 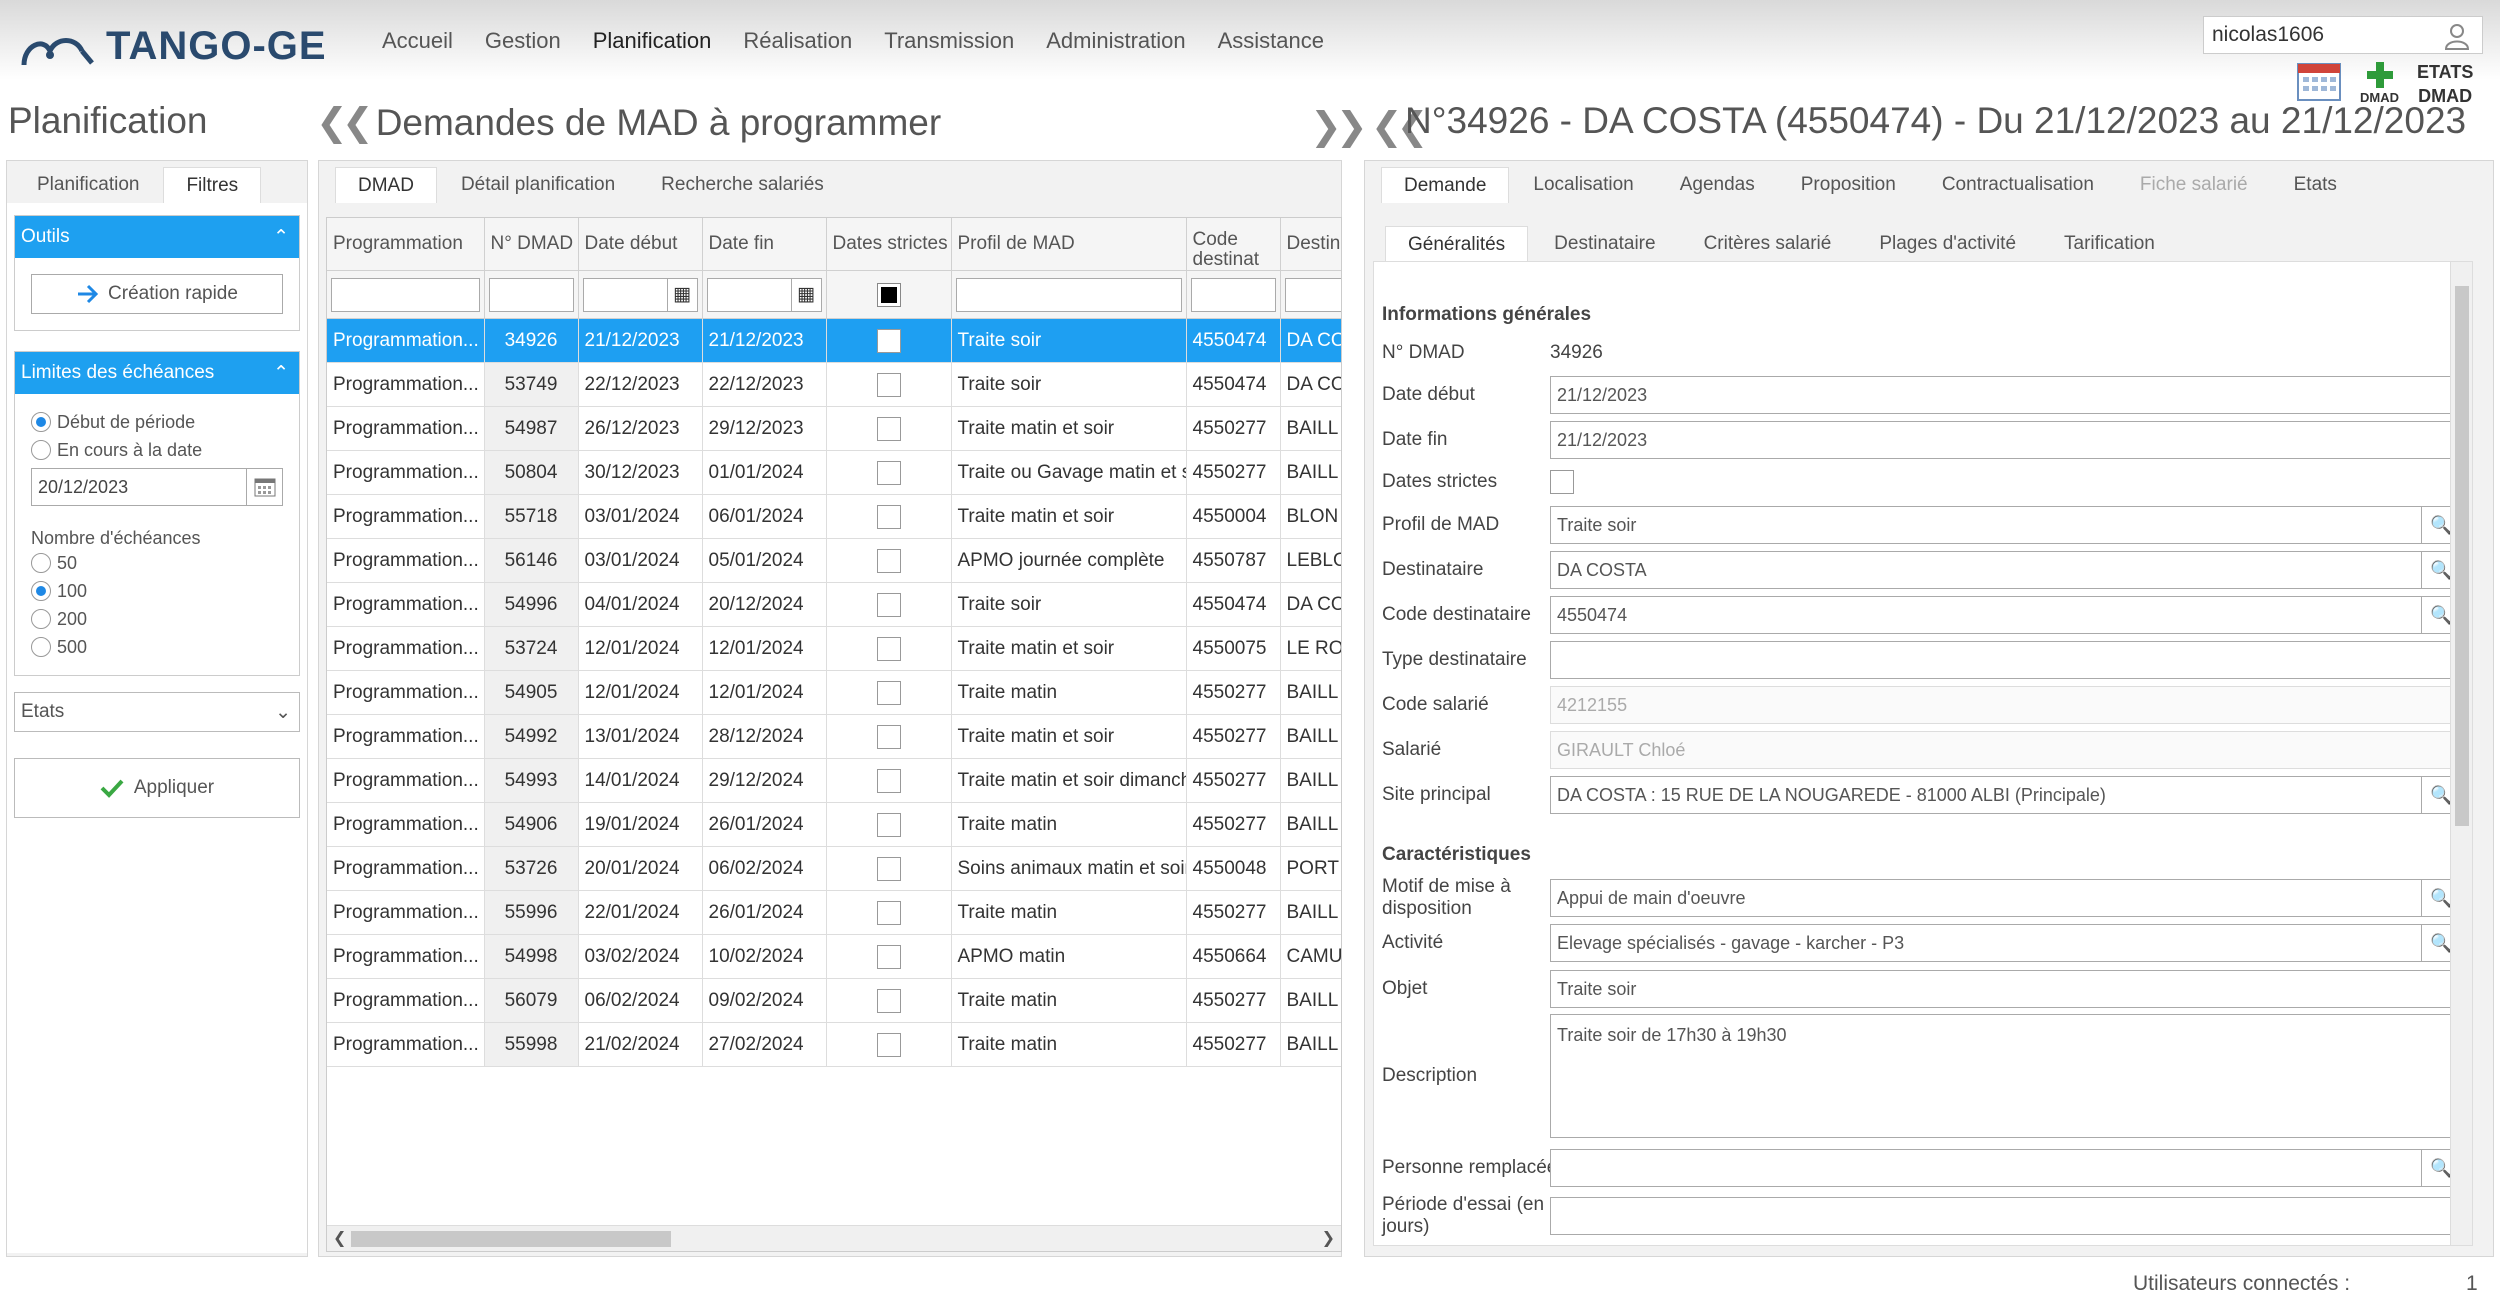 What do you see at coordinates (531, 244) in the screenshot?
I see `col-n-dmad: N° DMAD` at bounding box center [531, 244].